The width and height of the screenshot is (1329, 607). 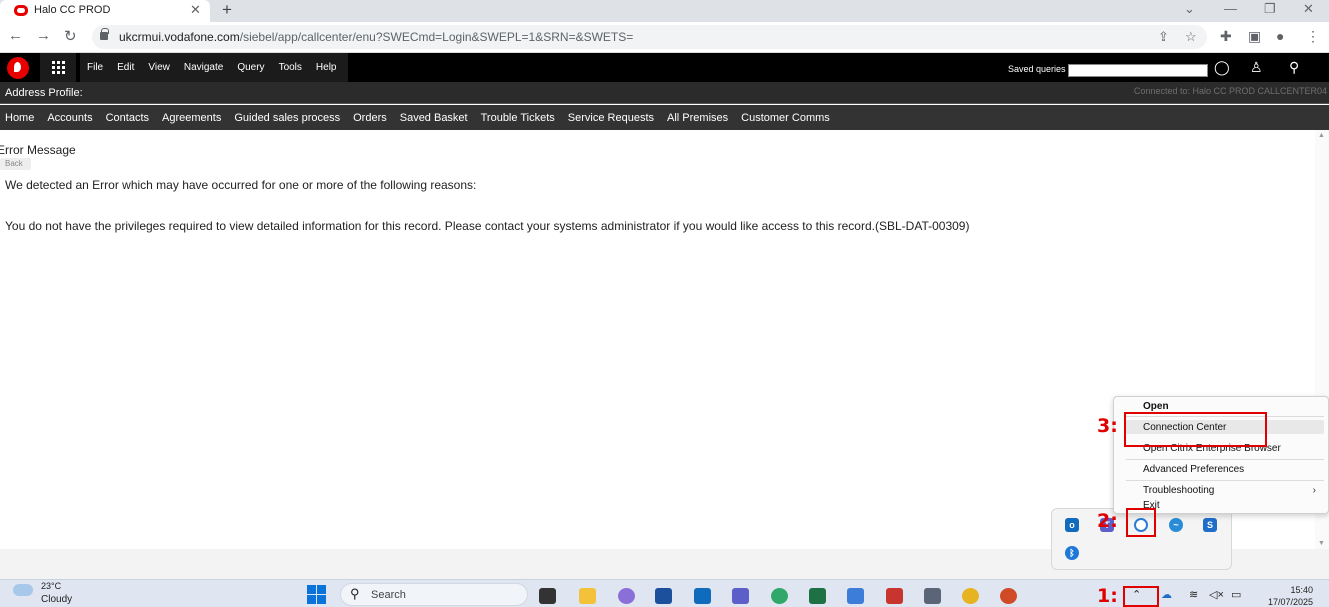 What do you see at coordinates (56, 599) in the screenshot?
I see `weather-description: Cloudy` at bounding box center [56, 599].